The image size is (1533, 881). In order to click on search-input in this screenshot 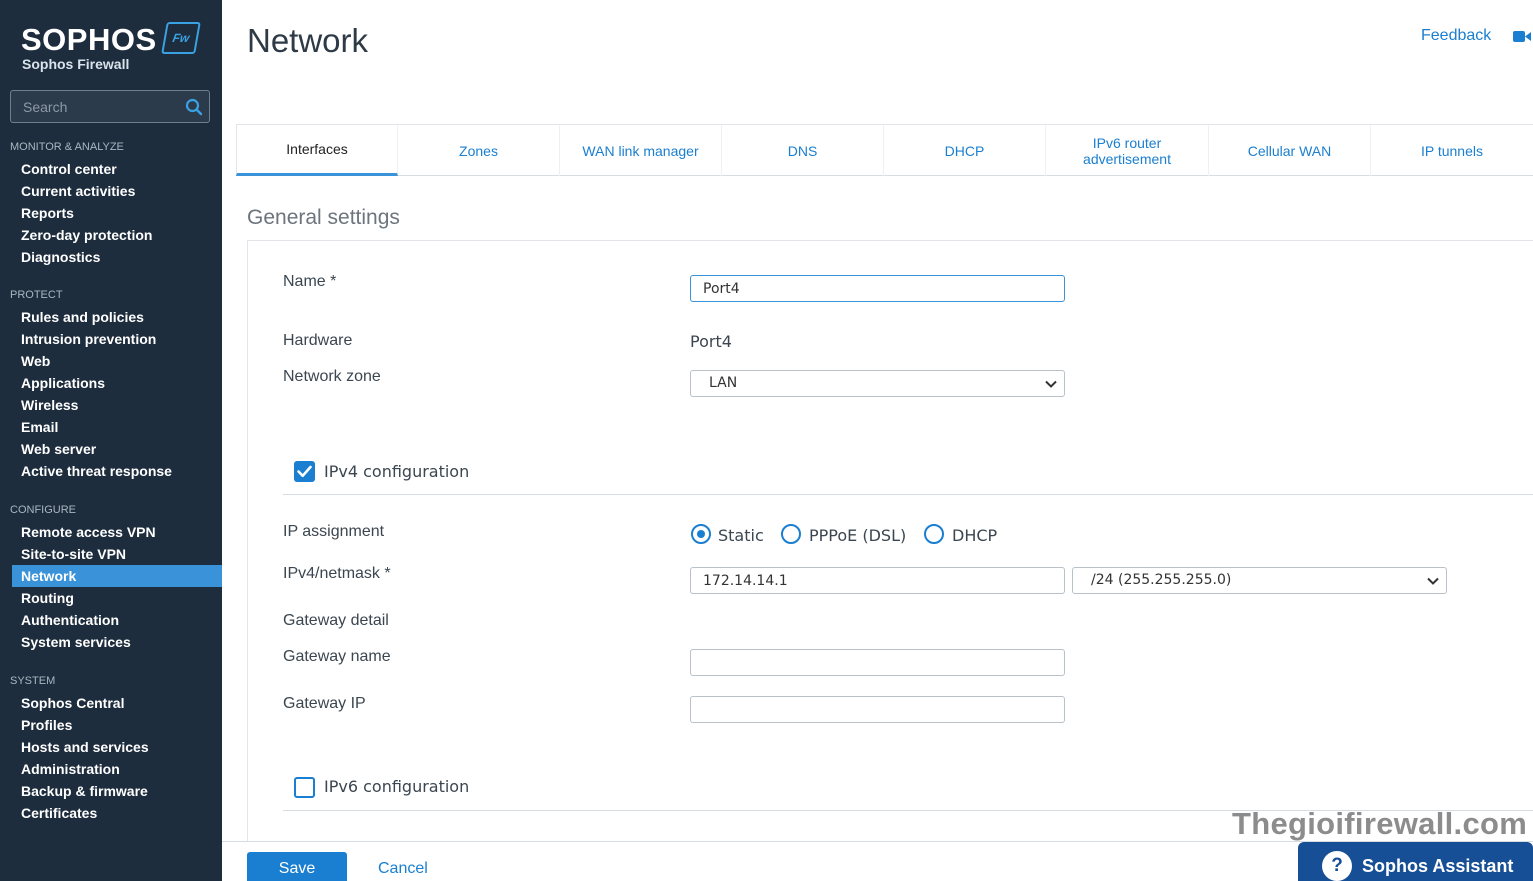, I will do `click(96, 106)`.